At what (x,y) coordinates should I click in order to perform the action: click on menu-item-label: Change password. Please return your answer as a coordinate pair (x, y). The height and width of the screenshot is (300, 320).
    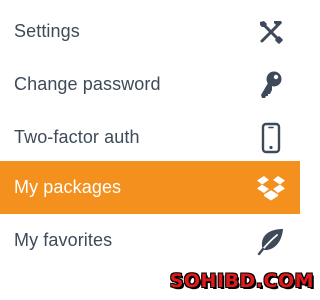
    Looking at the image, I should click on (87, 84).